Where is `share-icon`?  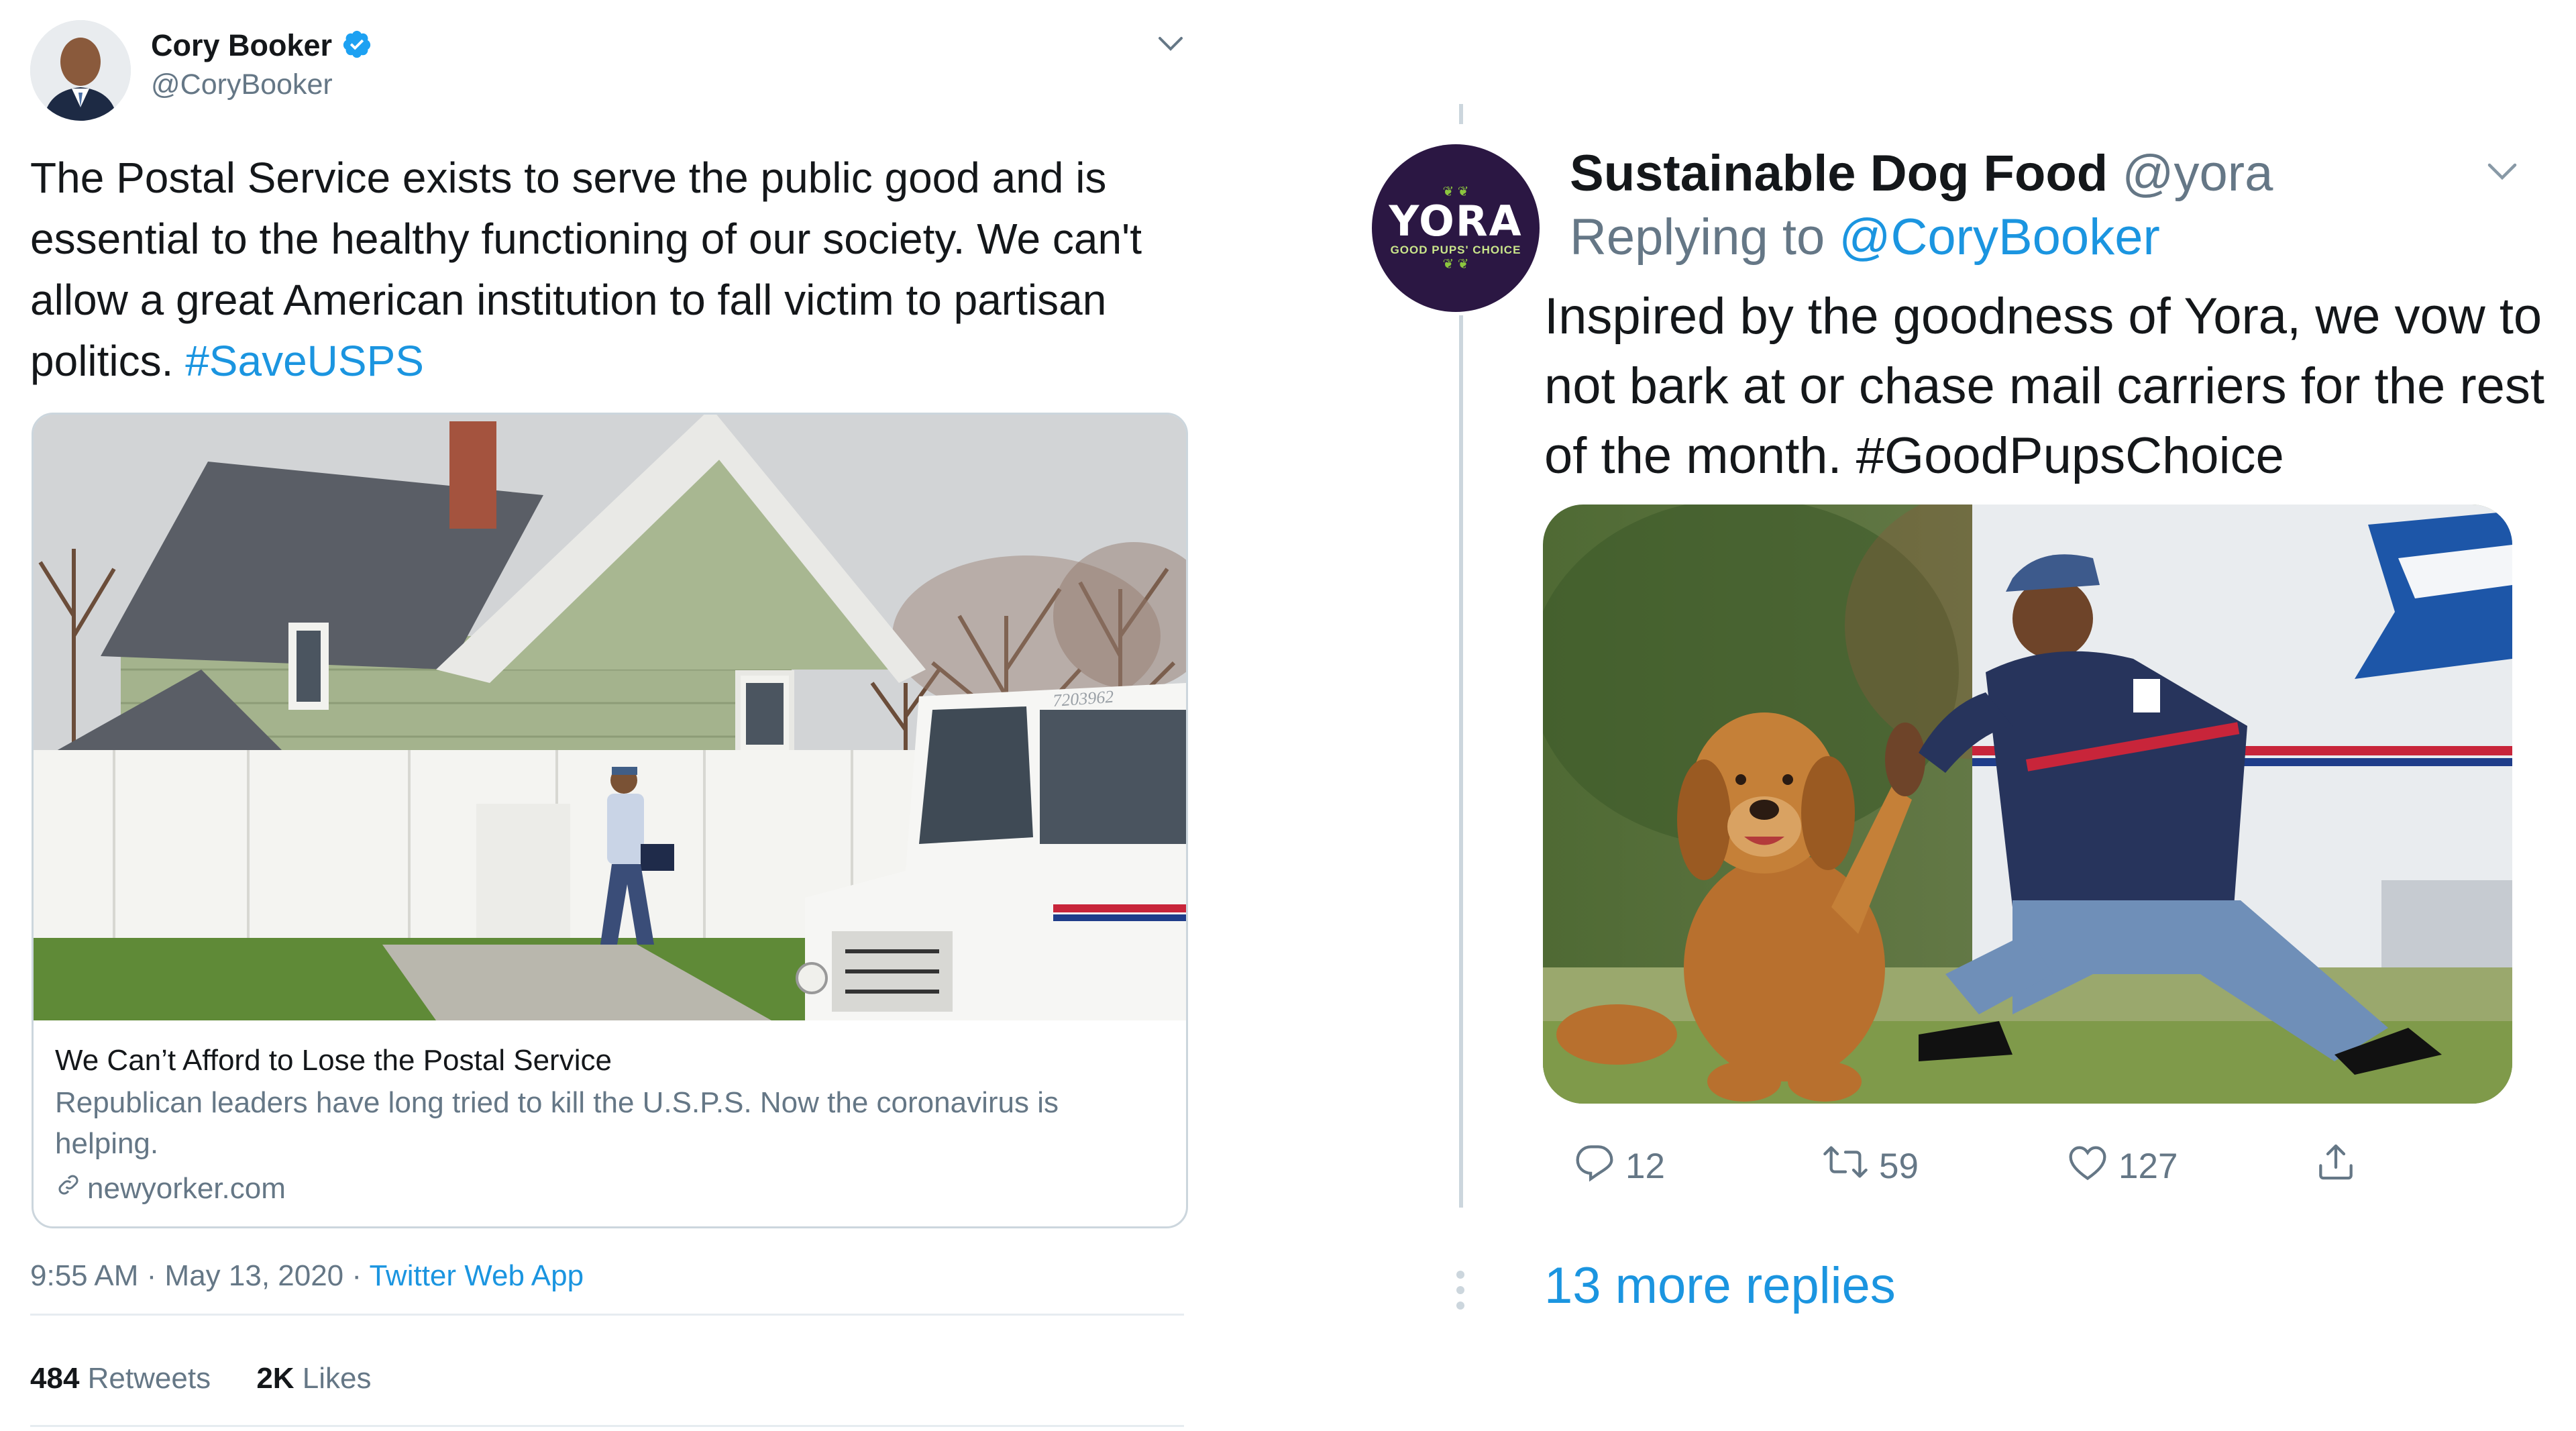
share-icon is located at coordinates (2335, 1166).